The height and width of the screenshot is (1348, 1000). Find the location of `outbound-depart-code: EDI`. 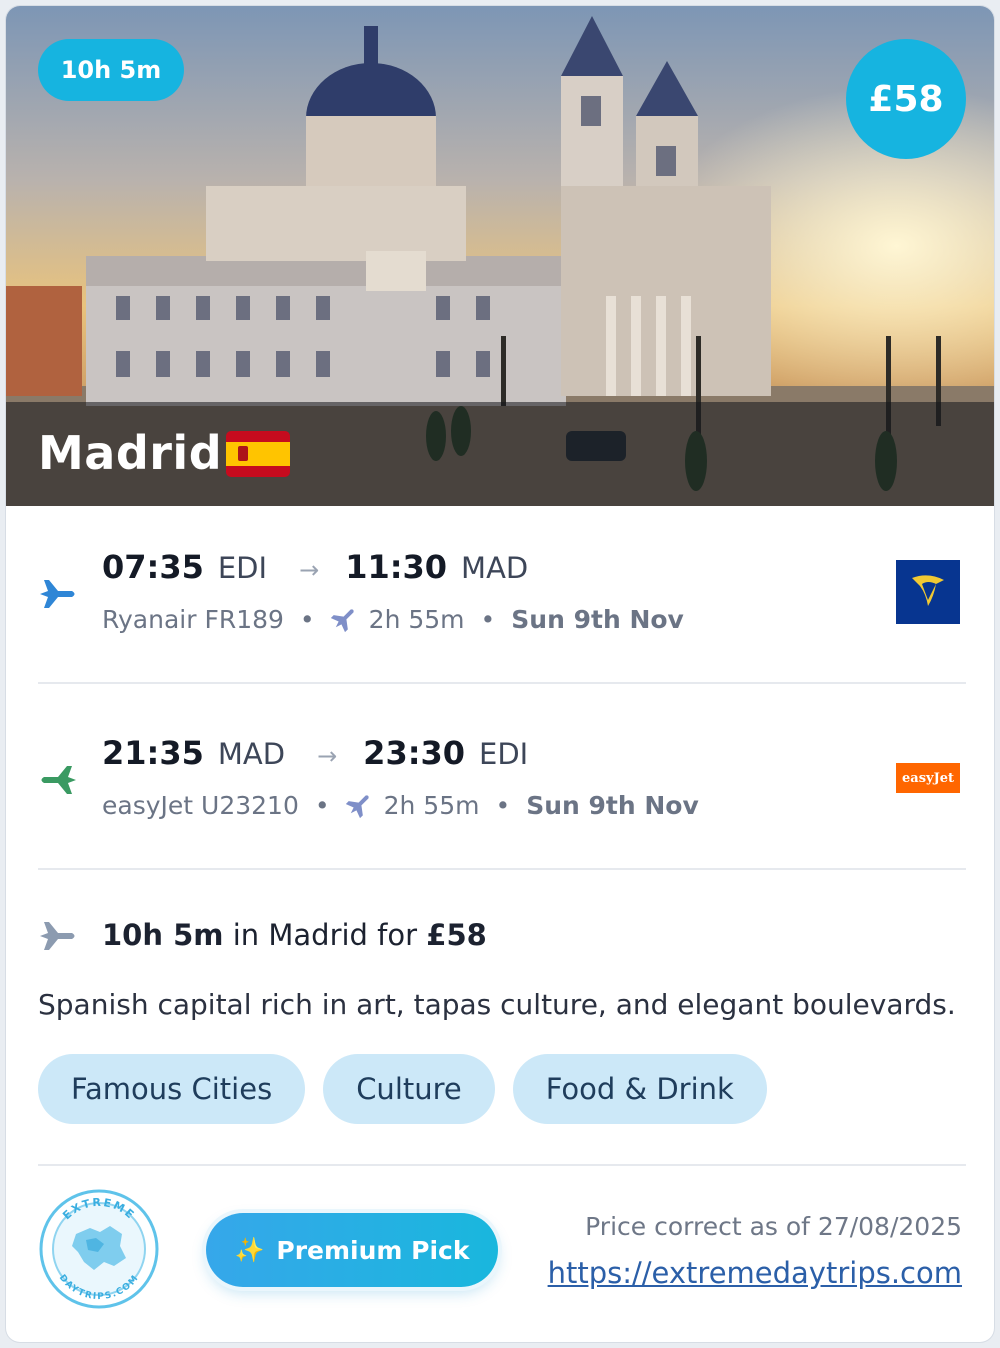

outbound-depart-code: EDI is located at coordinates (242, 568).